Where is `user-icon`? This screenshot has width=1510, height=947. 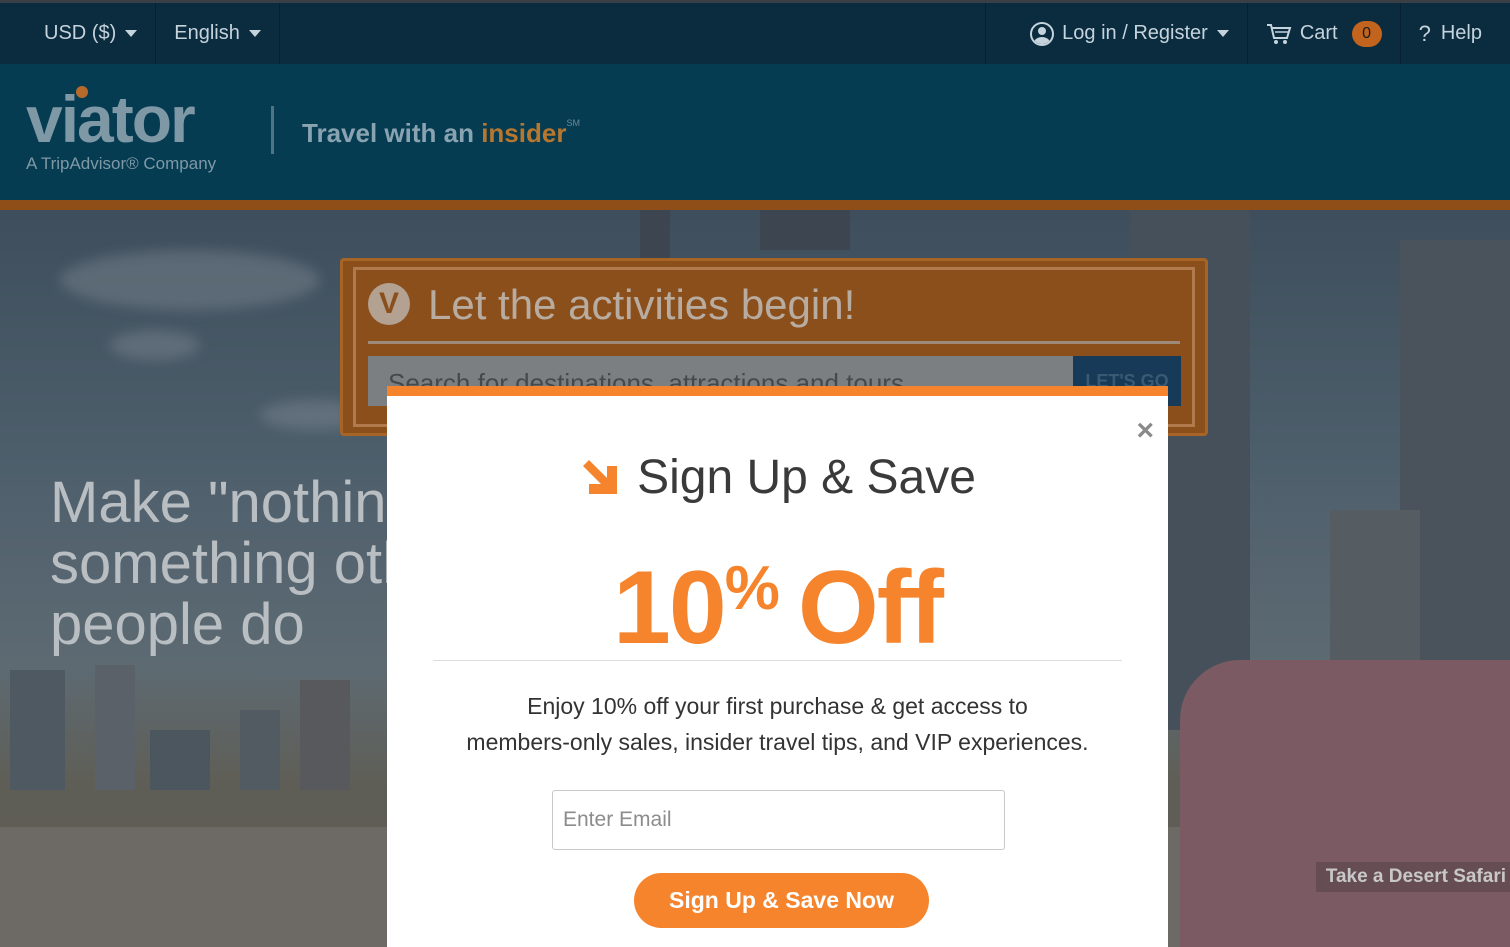
user-icon is located at coordinates (1042, 33).